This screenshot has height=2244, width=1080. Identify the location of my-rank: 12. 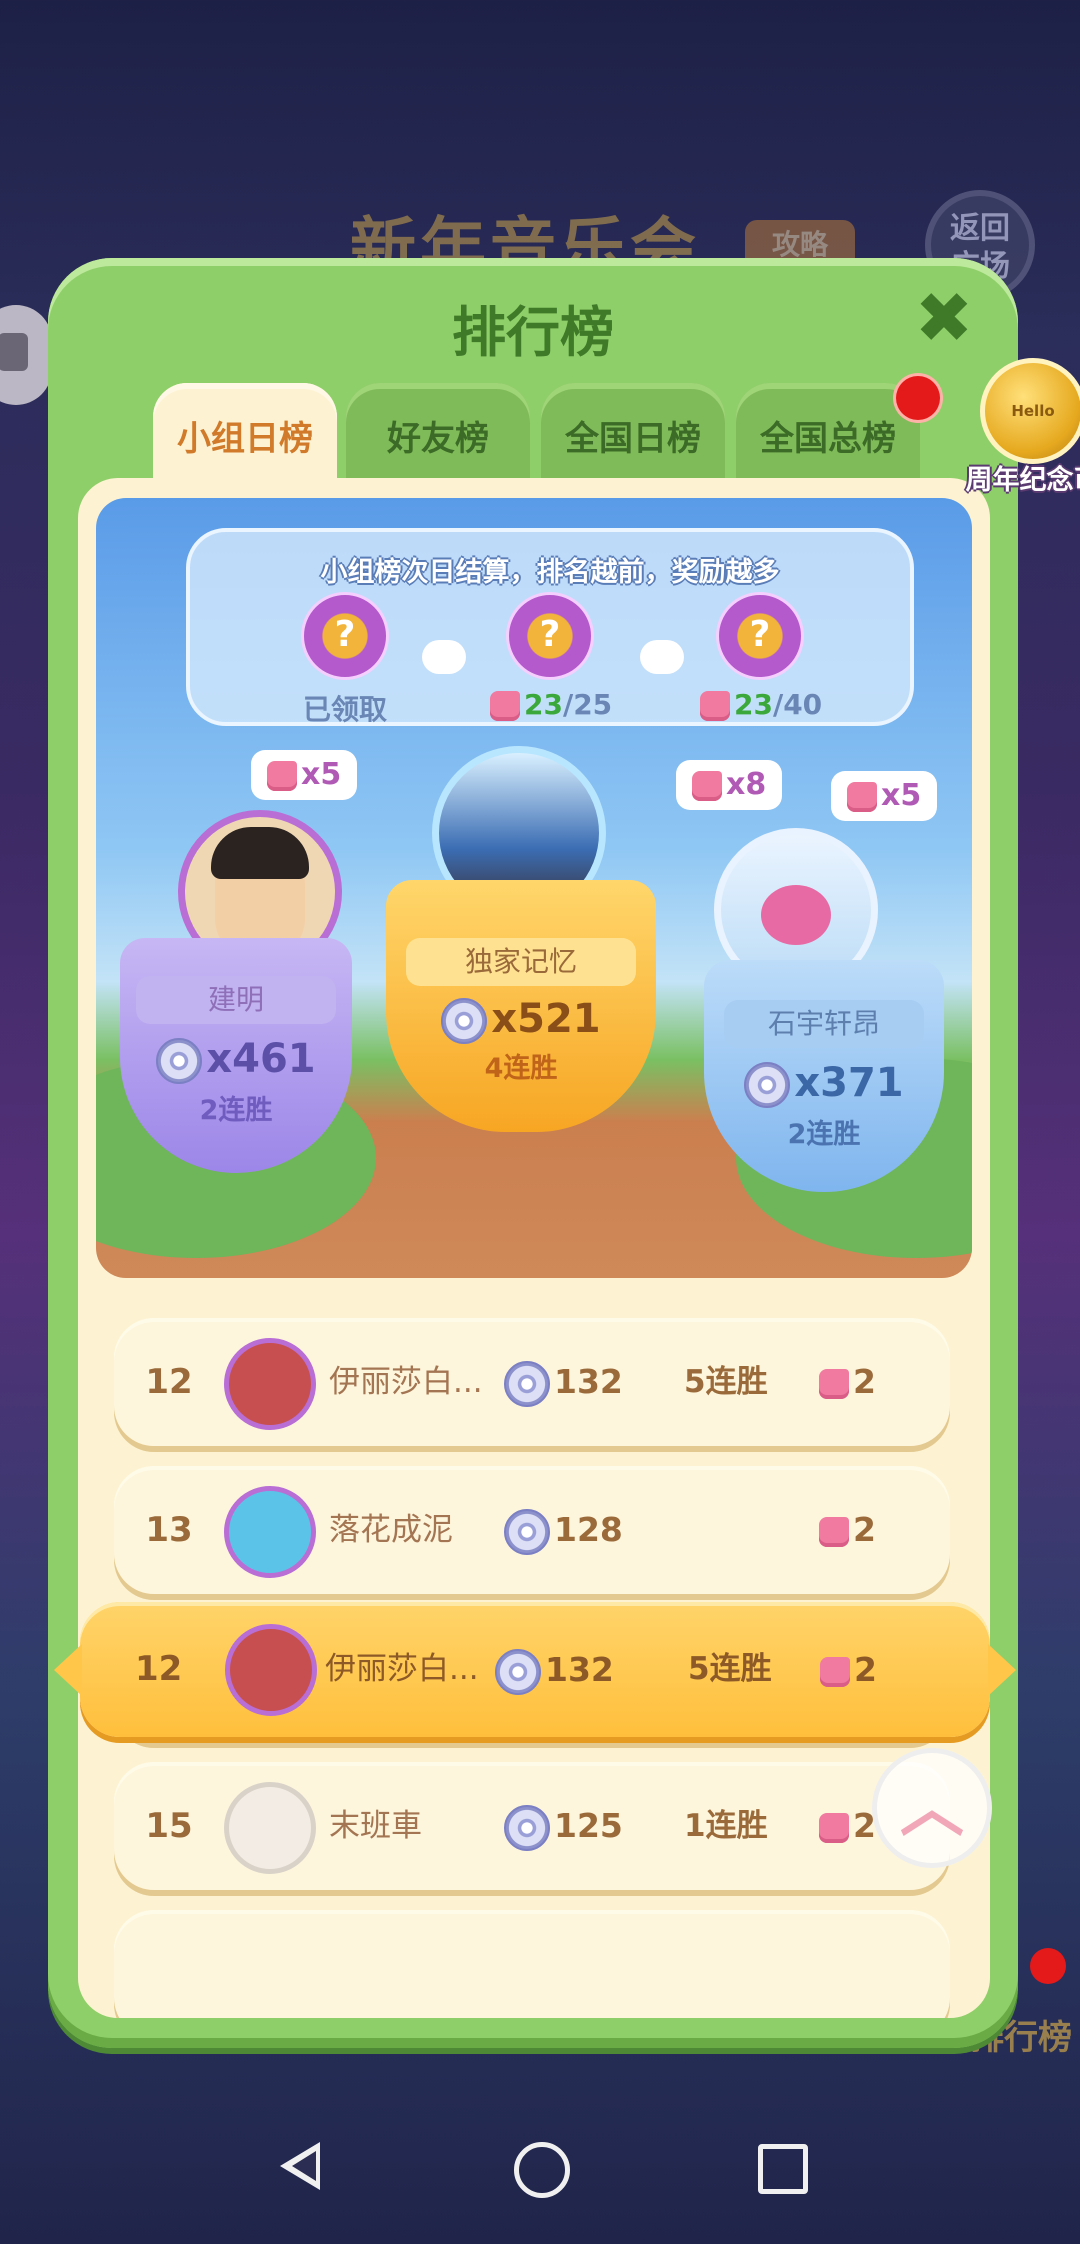
(159, 1669).